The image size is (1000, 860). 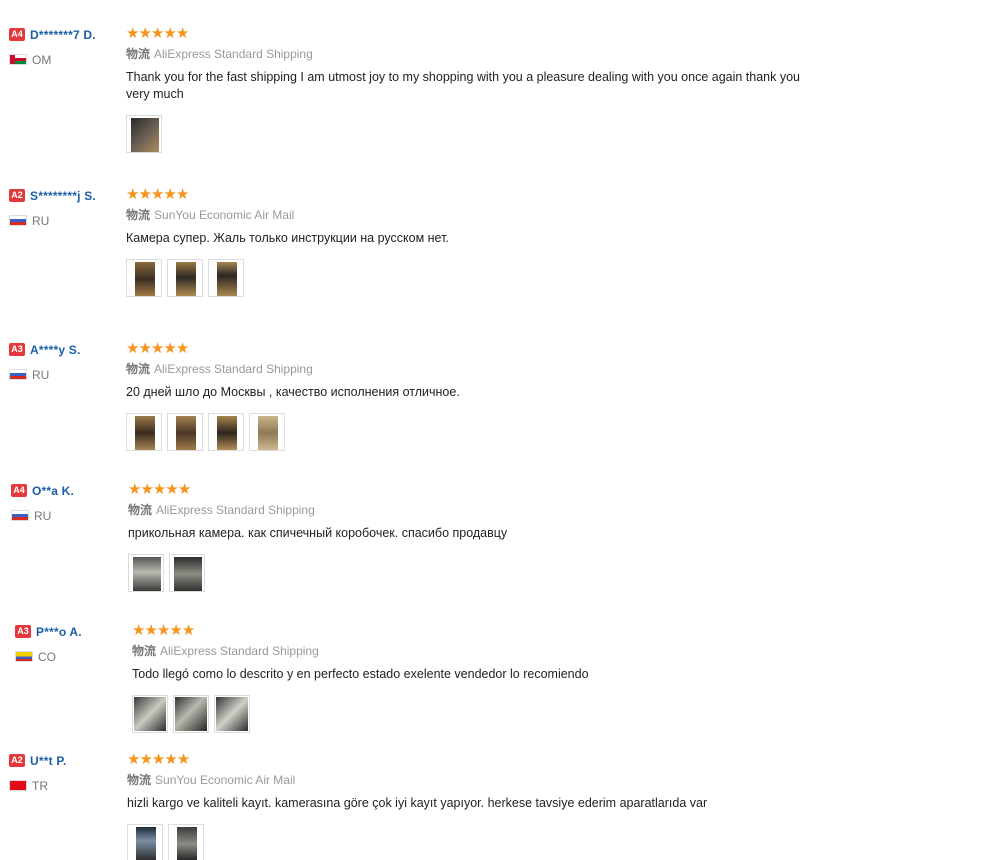 What do you see at coordinates (68, 502) in the screenshot?
I see `reviewer-meta: A4 O**a K. RU` at bounding box center [68, 502].